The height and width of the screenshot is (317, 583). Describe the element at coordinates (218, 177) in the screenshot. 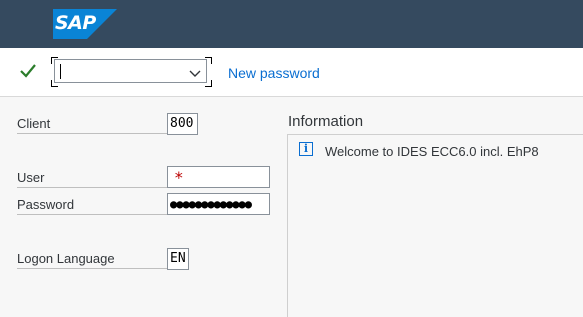

I see `user-input: *` at that location.